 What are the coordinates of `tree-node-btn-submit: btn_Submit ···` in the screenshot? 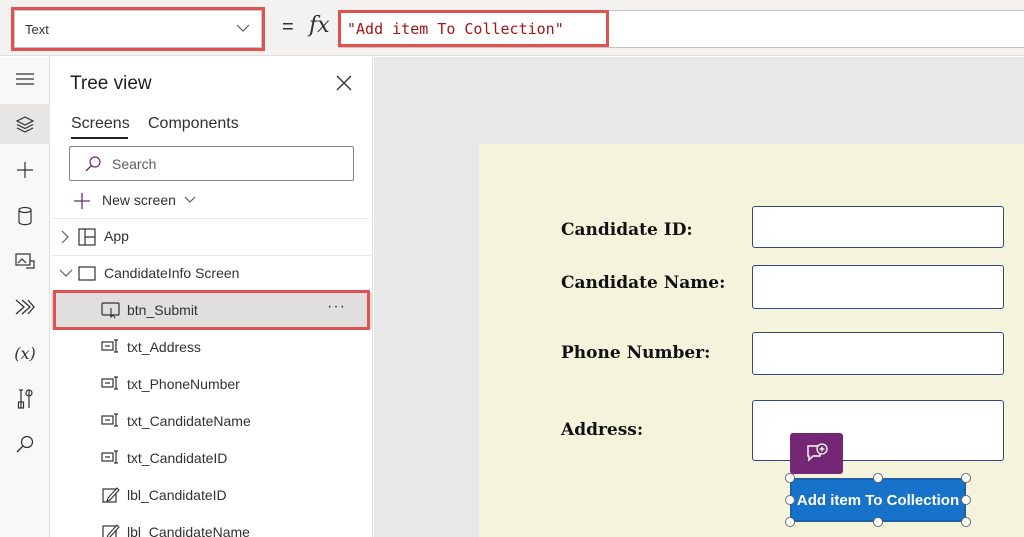 It's located at (212, 310).